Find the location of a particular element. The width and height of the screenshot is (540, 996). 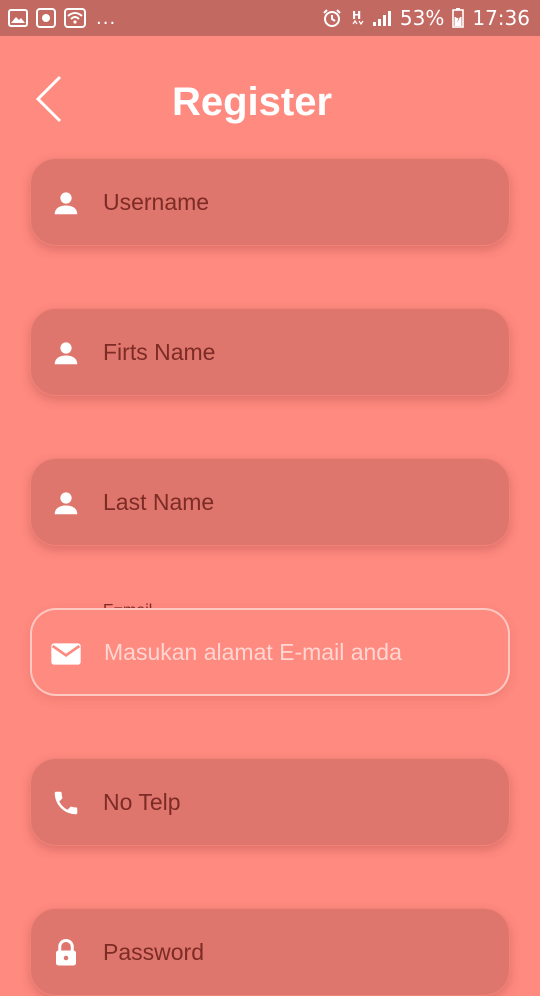

wifi-icon is located at coordinates (75, 18).